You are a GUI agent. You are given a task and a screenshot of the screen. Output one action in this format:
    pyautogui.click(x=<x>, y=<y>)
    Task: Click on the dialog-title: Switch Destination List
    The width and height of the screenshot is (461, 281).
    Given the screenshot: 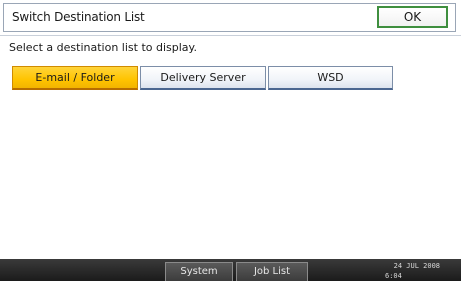 What is the action you would take?
    pyautogui.click(x=78, y=17)
    